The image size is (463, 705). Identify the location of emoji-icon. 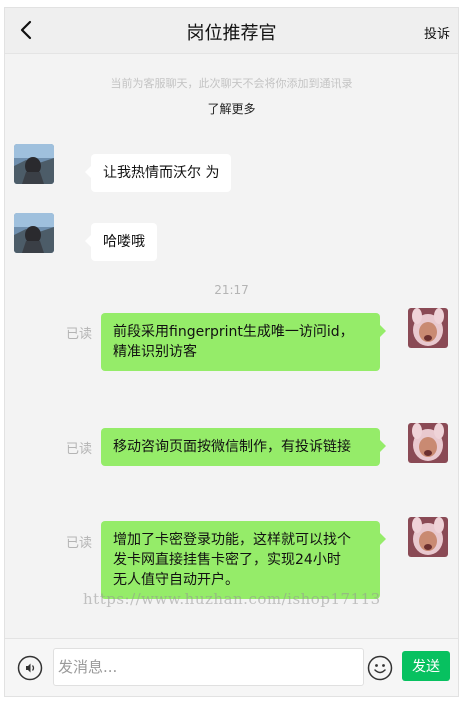
(380, 668).